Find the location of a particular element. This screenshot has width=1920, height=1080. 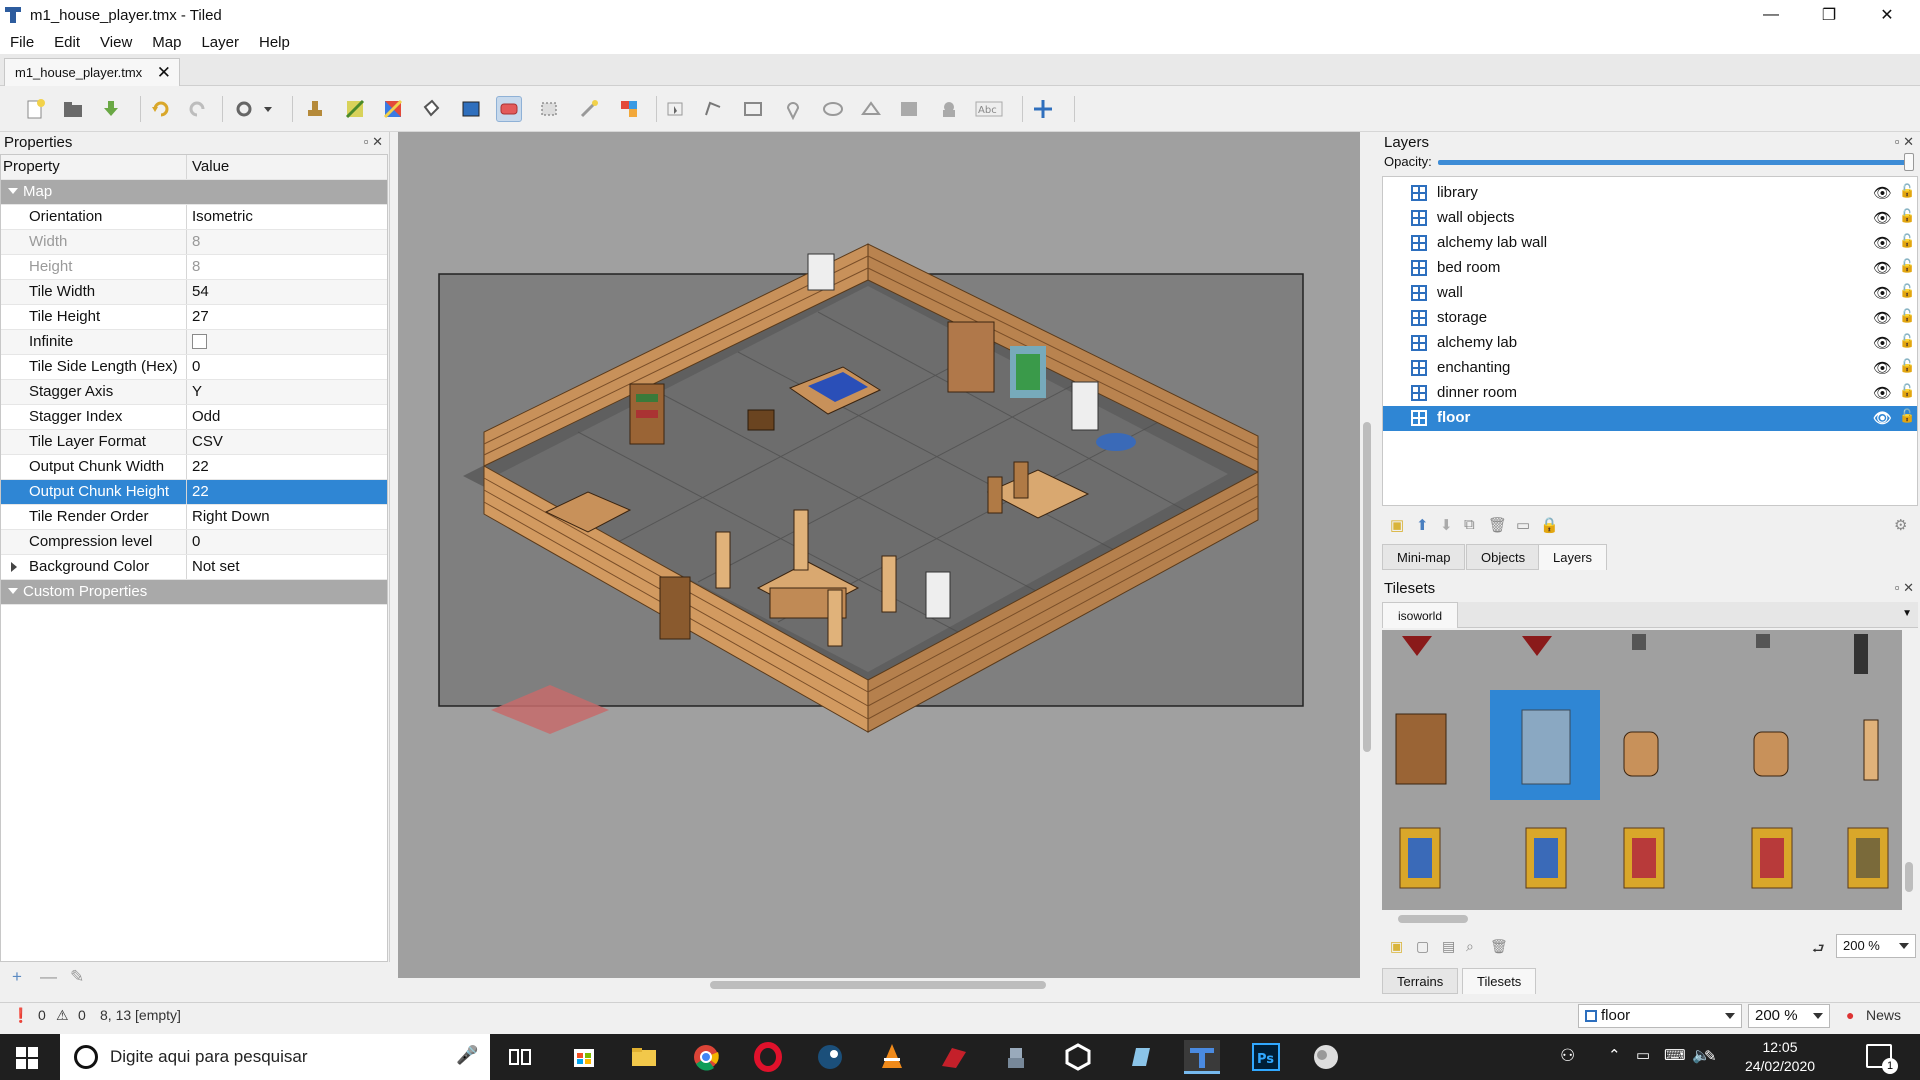

insert-polygon-icon is located at coordinates (871, 109).